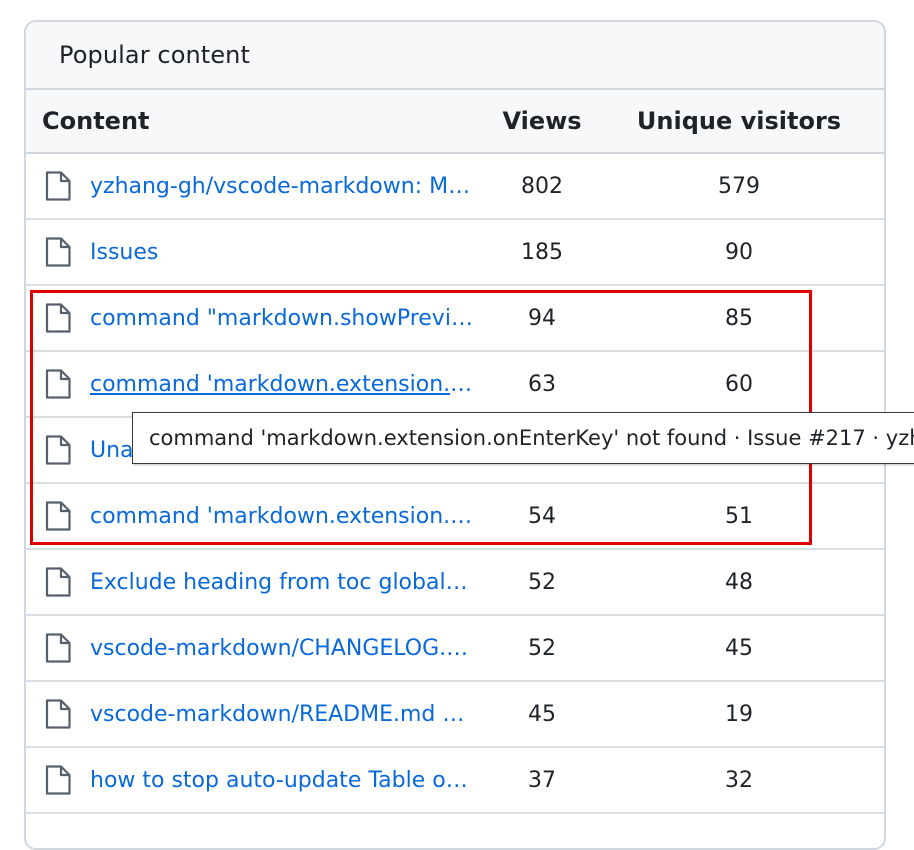  I want to click on views-cell: 45, so click(542, 714).